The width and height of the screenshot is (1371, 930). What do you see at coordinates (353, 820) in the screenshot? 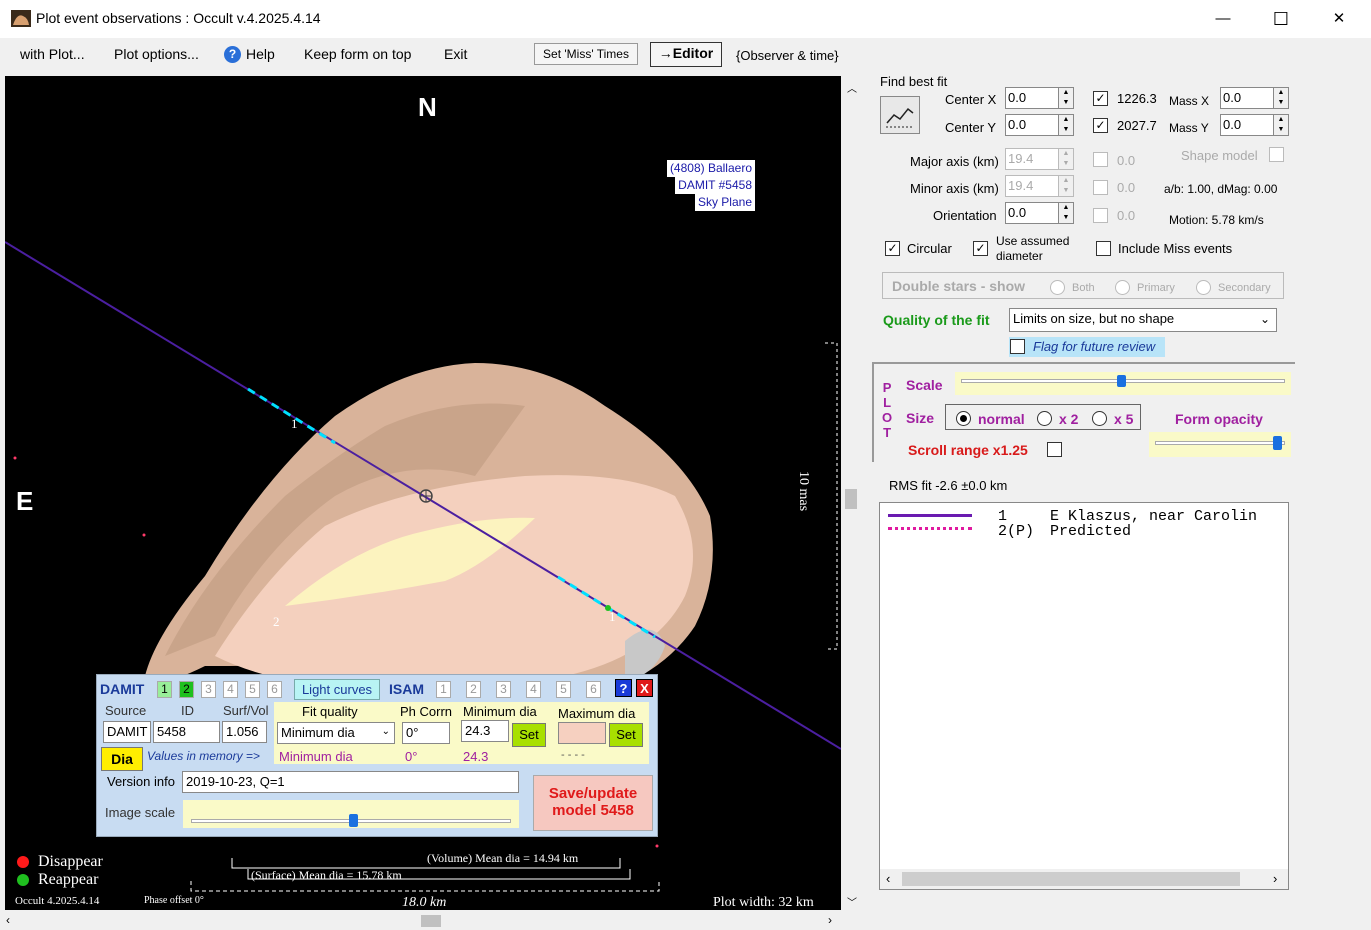
I see `slider-thumb` at bounding box center [353, 820].